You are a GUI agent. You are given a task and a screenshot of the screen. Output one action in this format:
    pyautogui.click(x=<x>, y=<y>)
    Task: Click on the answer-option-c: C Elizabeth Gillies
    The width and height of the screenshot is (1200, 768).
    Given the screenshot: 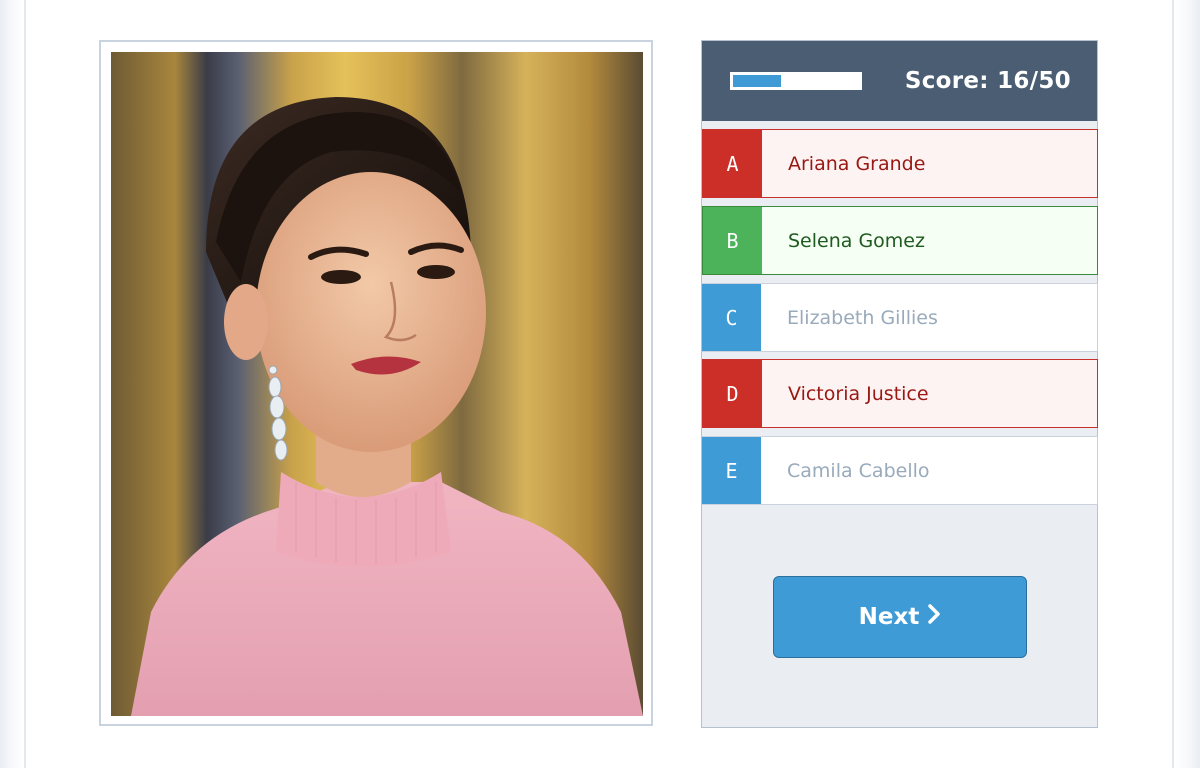 What is the action you would take?
    pyautogui.click(x=900, y=317)
    